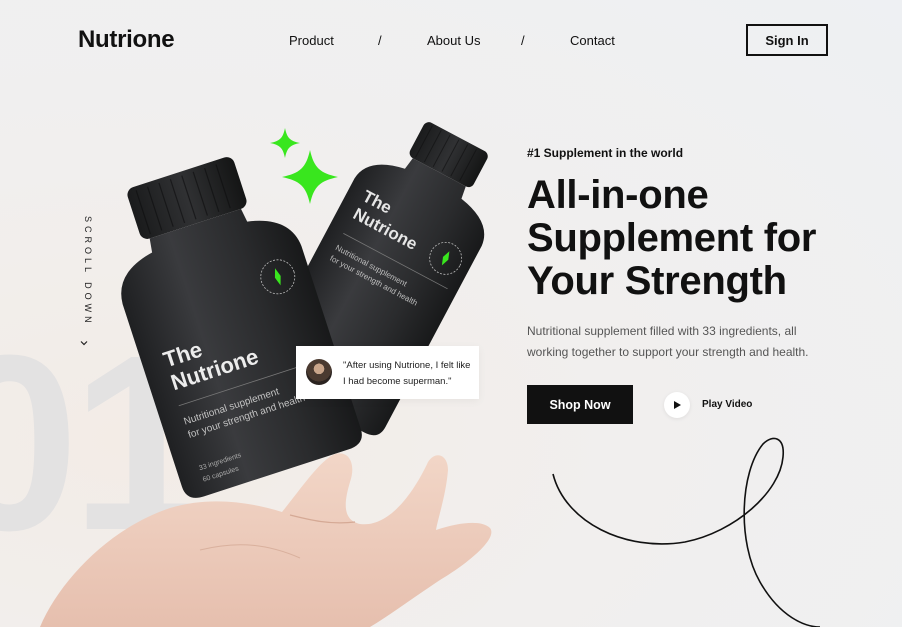 This screenshot has width=902, height=627. What do you see at coordinates (672, 238) in the screenshot?
I see `headline-line: Supplement for` at bounding box center [672, 238].